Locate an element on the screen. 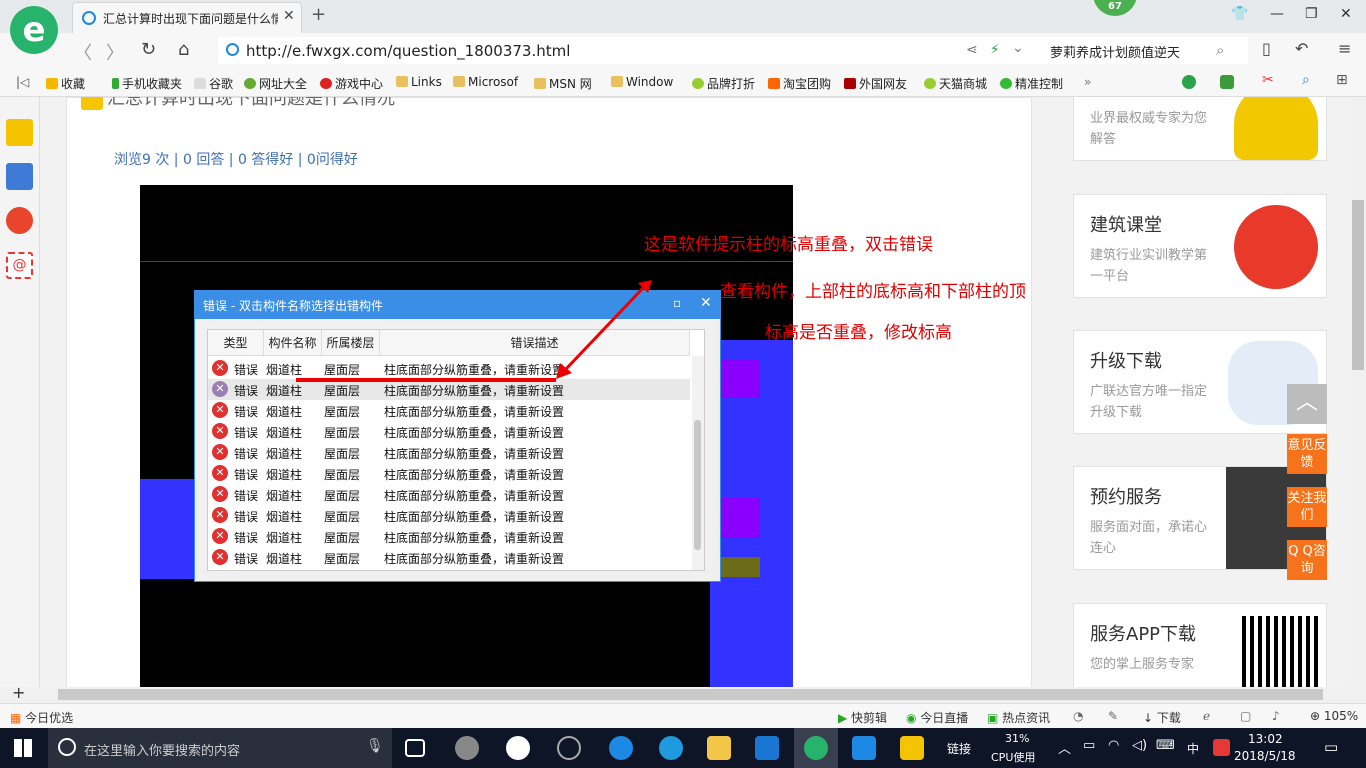 The width and height of the screenshot is (1366, 768). zoom-level: ⊕ 105% is located at coordinates (1334, 716).